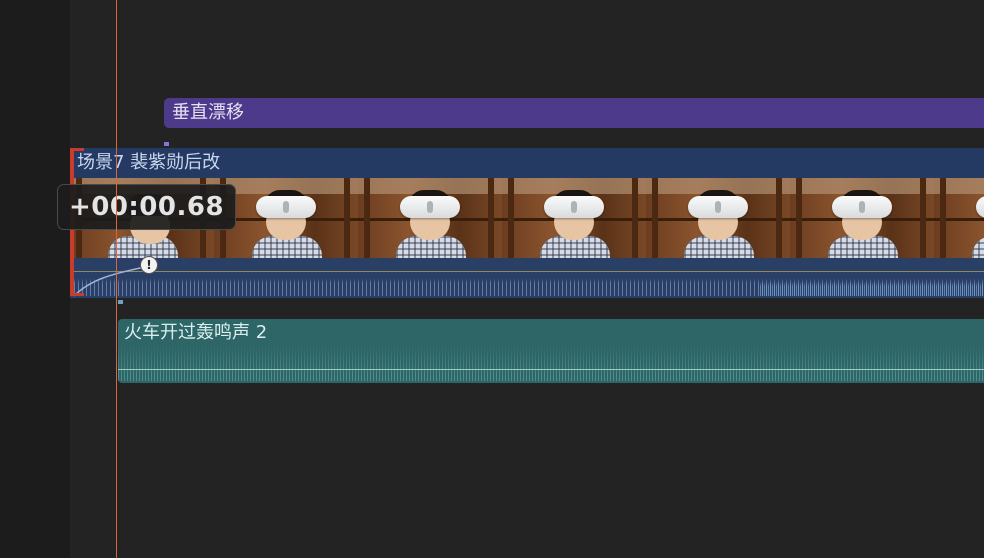  What do you see at coordinates (208, 112) in the screenshot?
I see `title-clip-label: 垂直漂移` at bounding box center [208, 112].